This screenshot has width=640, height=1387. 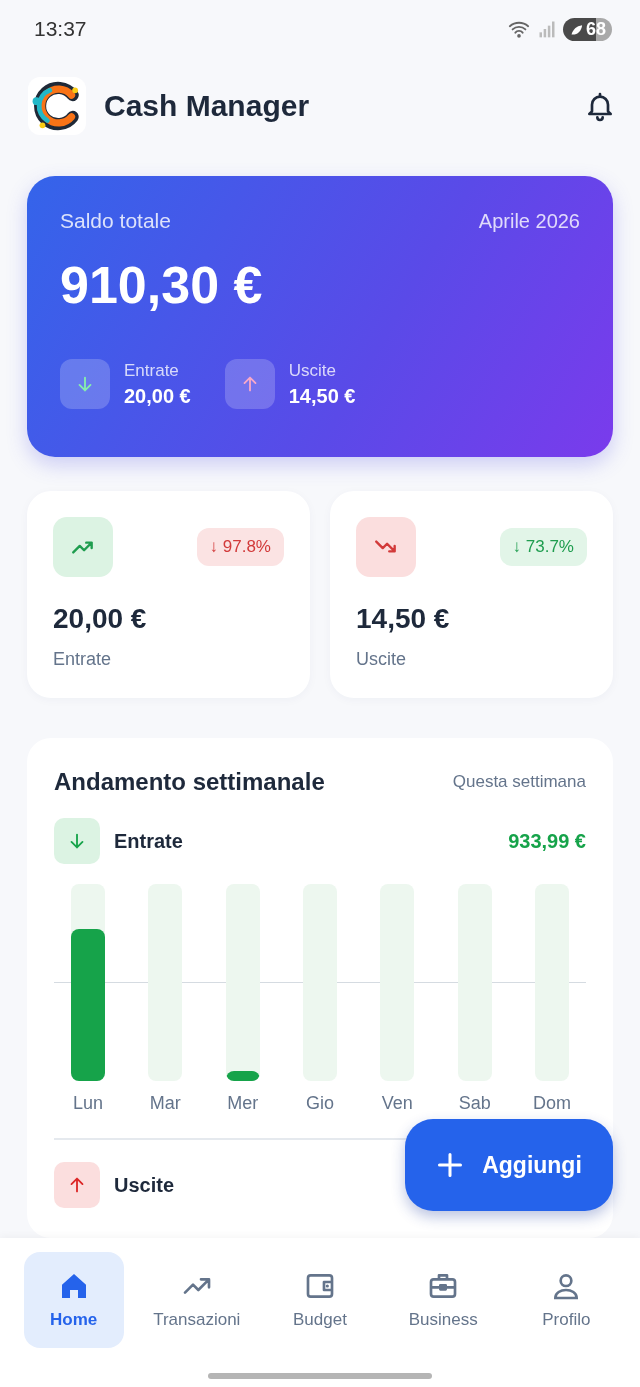 What do you see at coordinates (529, 221) in the screenshot?
I see `period-label: Aprile 2026` at bounding box center [529, 221].